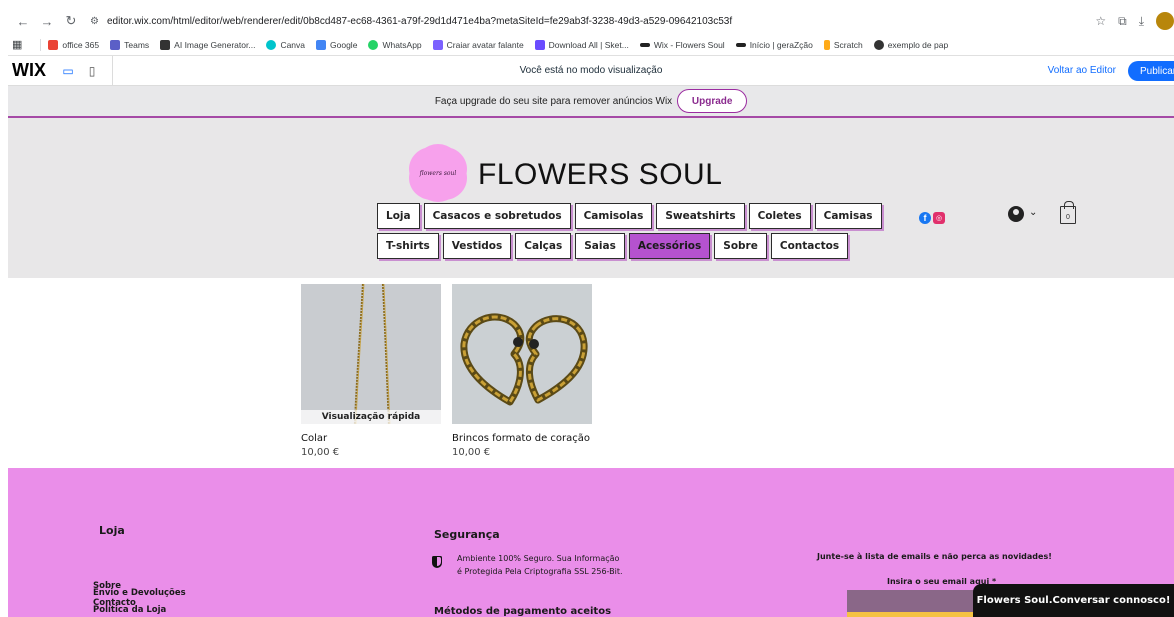 This screenshot has height=617, width=1174. Describe the element at coordinates (408, 246) in the screenshot. I see `menu-item-tshirts: T-shirts` at that location.